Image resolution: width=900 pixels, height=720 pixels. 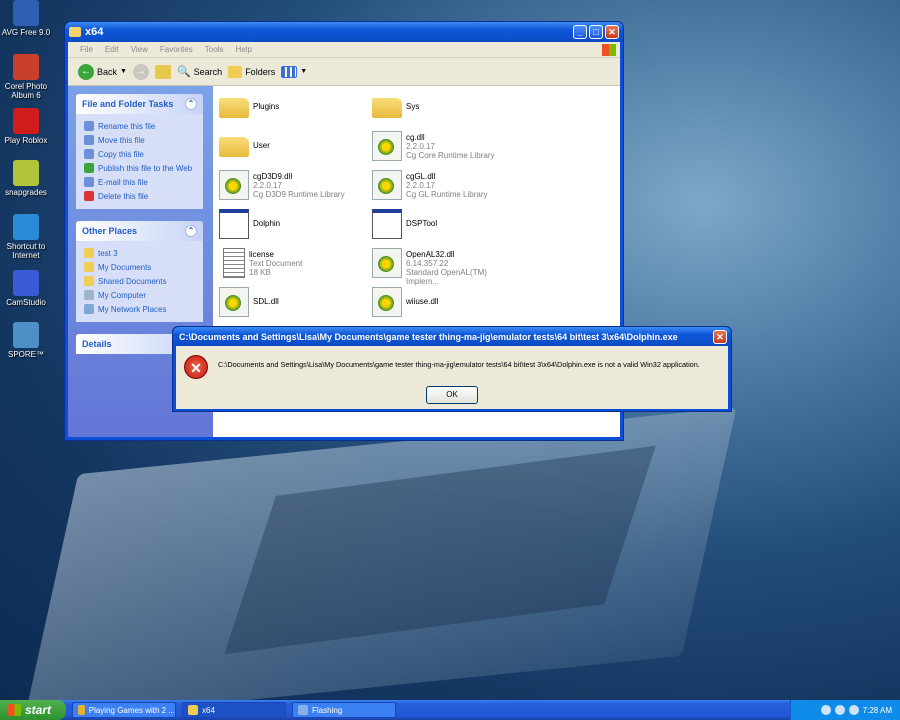 I want to click on place-link: My Network Places, so click(x=140, y=309).